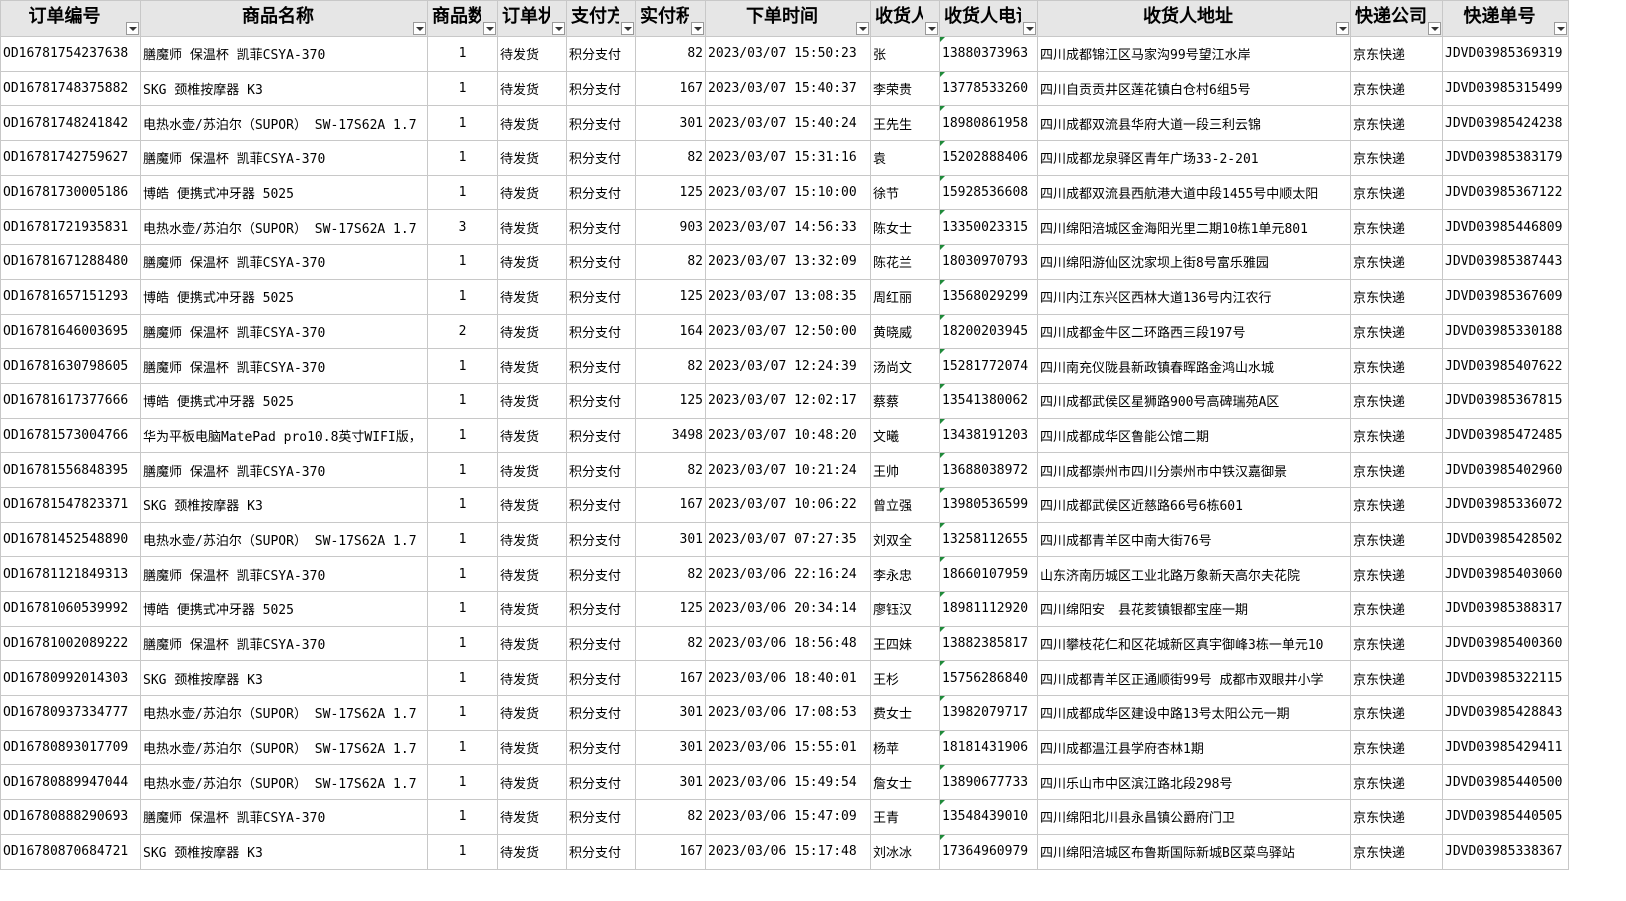 This screenshot has height=901, width=1626. What do you see at coordinates (905, 54) in the screenshot?
I see `cell-recipient: 张` at bounding box center [905, 54].